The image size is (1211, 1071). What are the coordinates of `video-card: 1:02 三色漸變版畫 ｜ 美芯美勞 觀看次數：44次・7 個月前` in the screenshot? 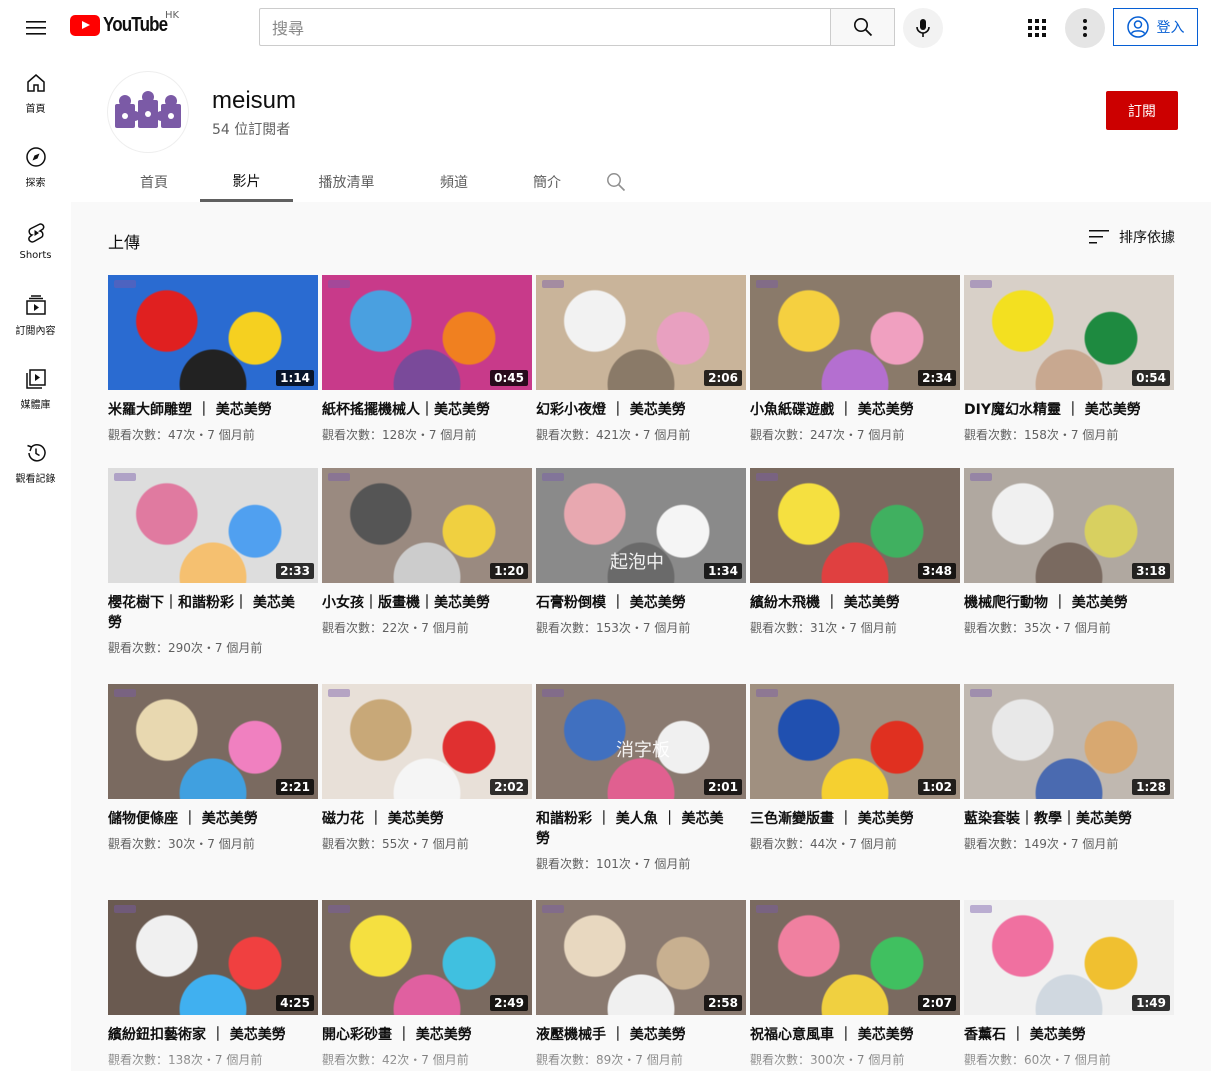 It's located at (855, 768).